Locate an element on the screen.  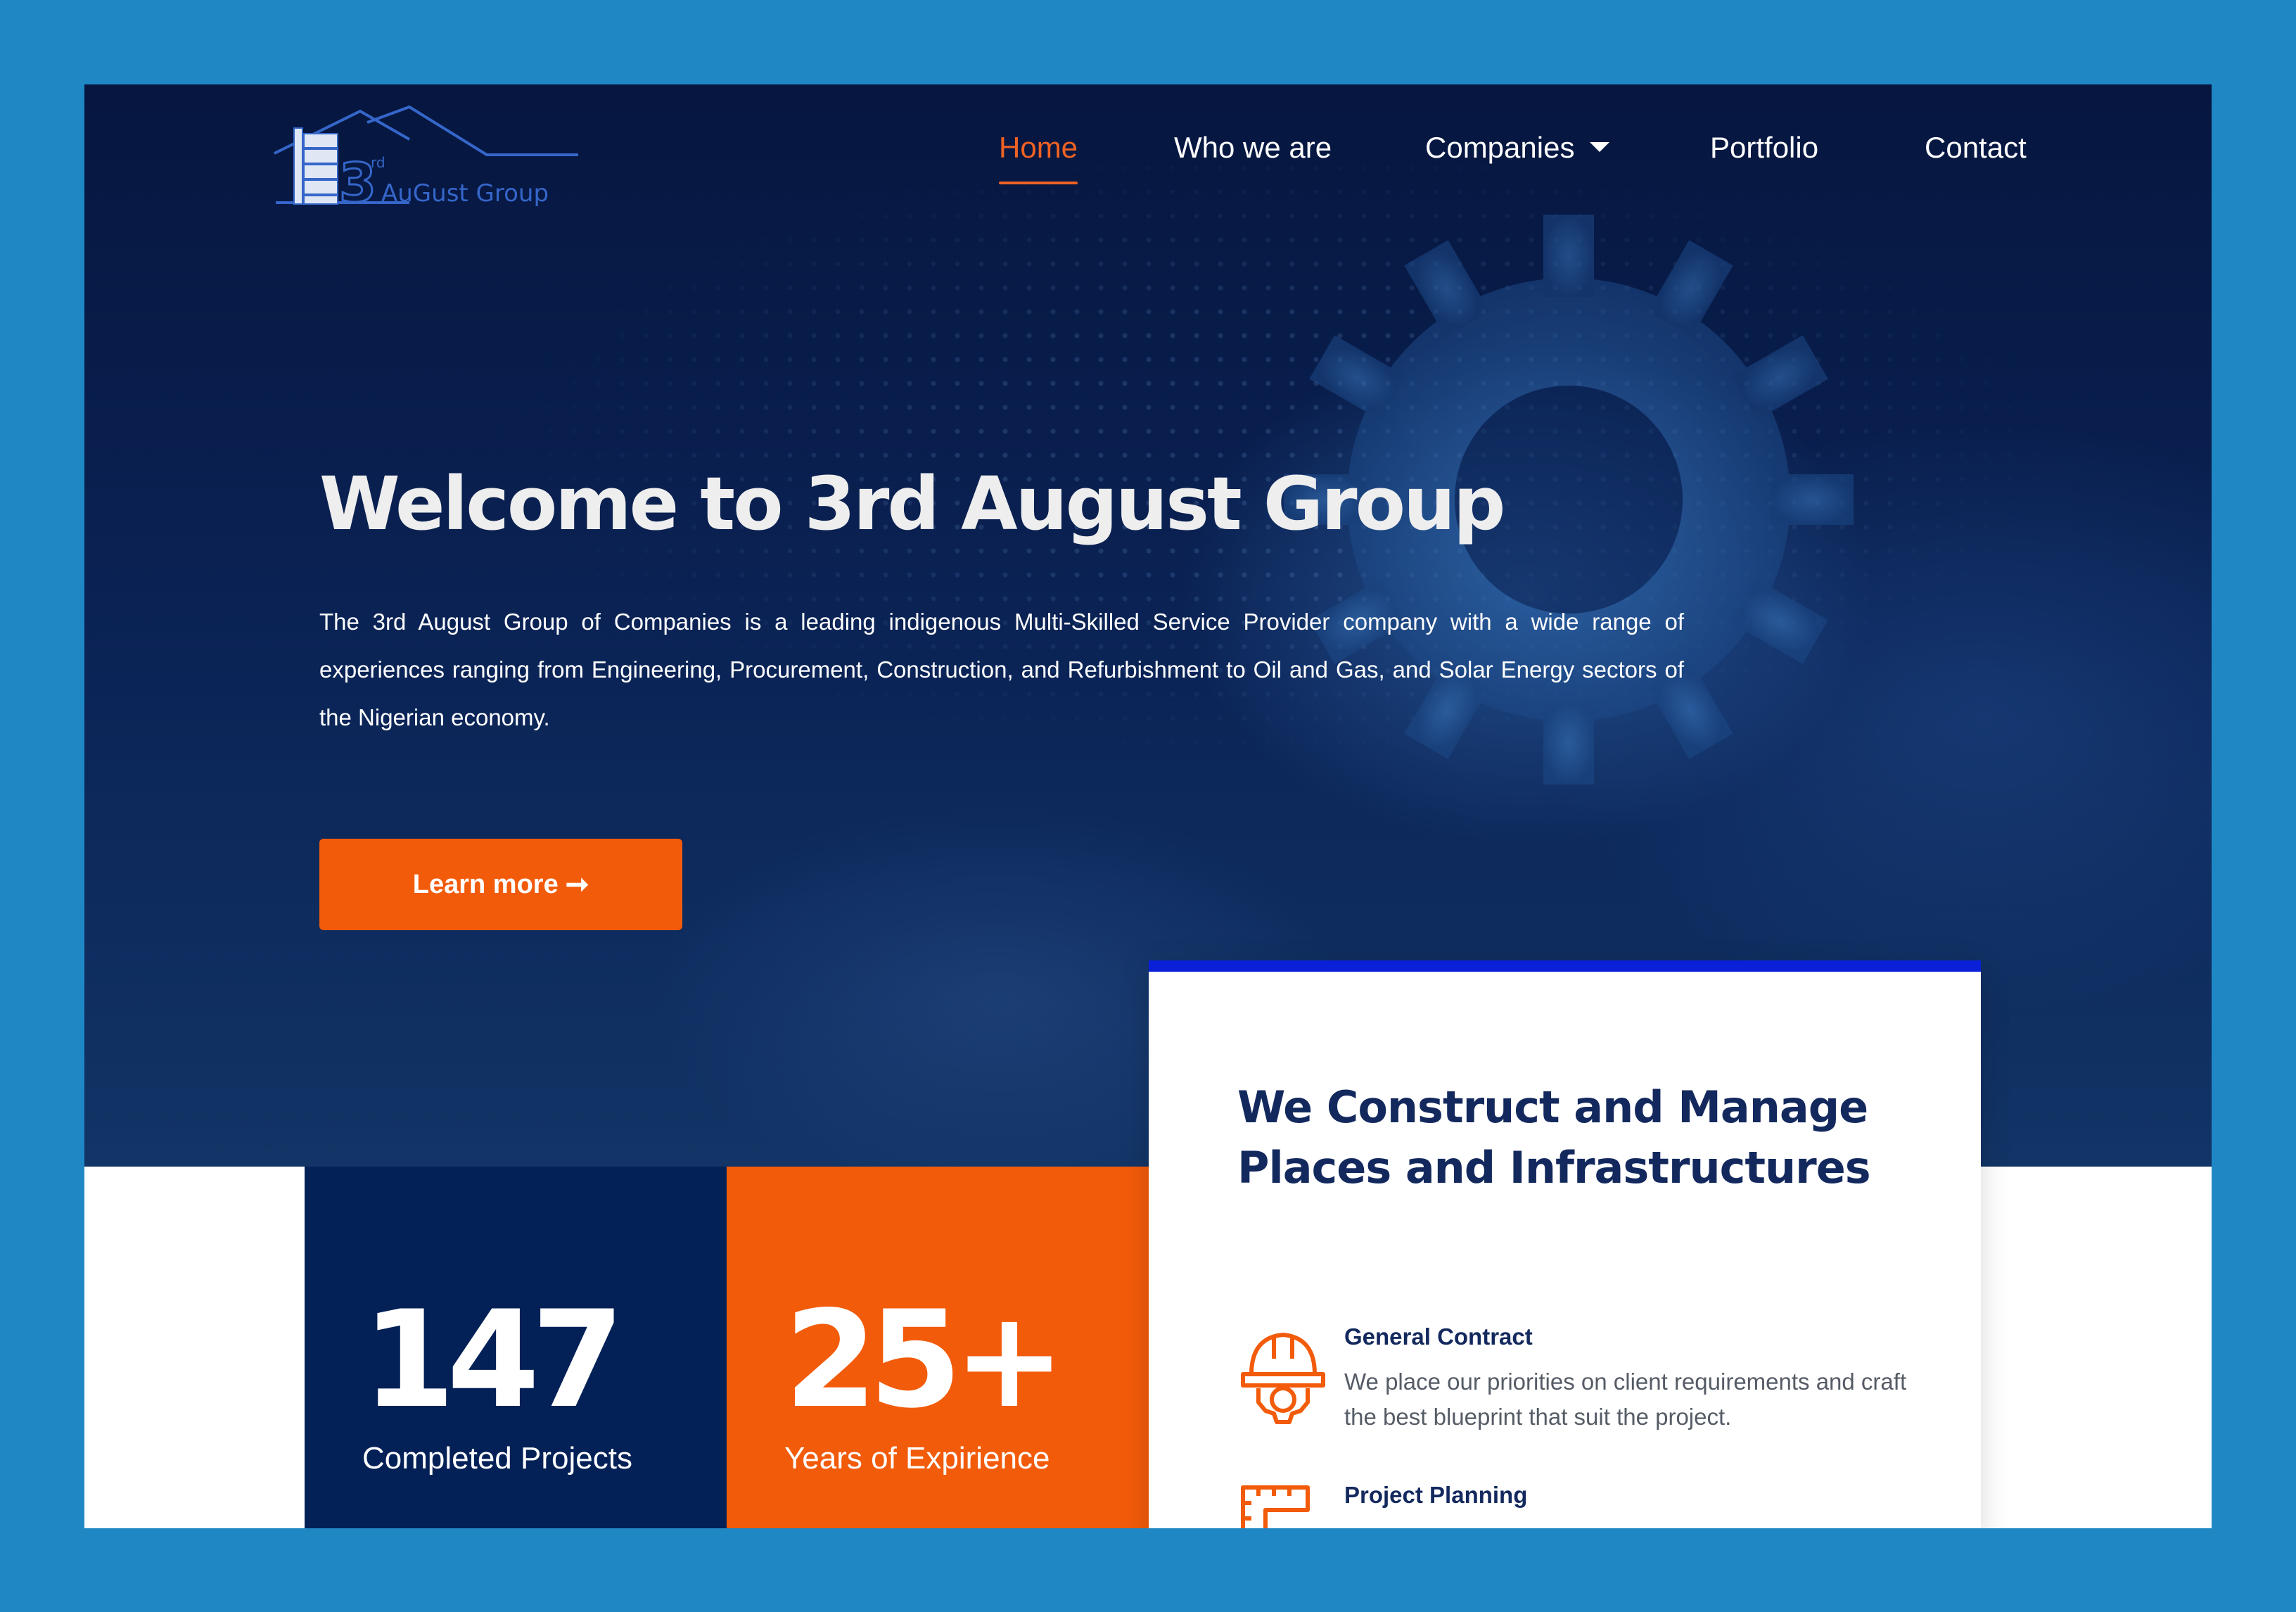
nav-item-contact: Contact is located at coordinates (1976, 148).